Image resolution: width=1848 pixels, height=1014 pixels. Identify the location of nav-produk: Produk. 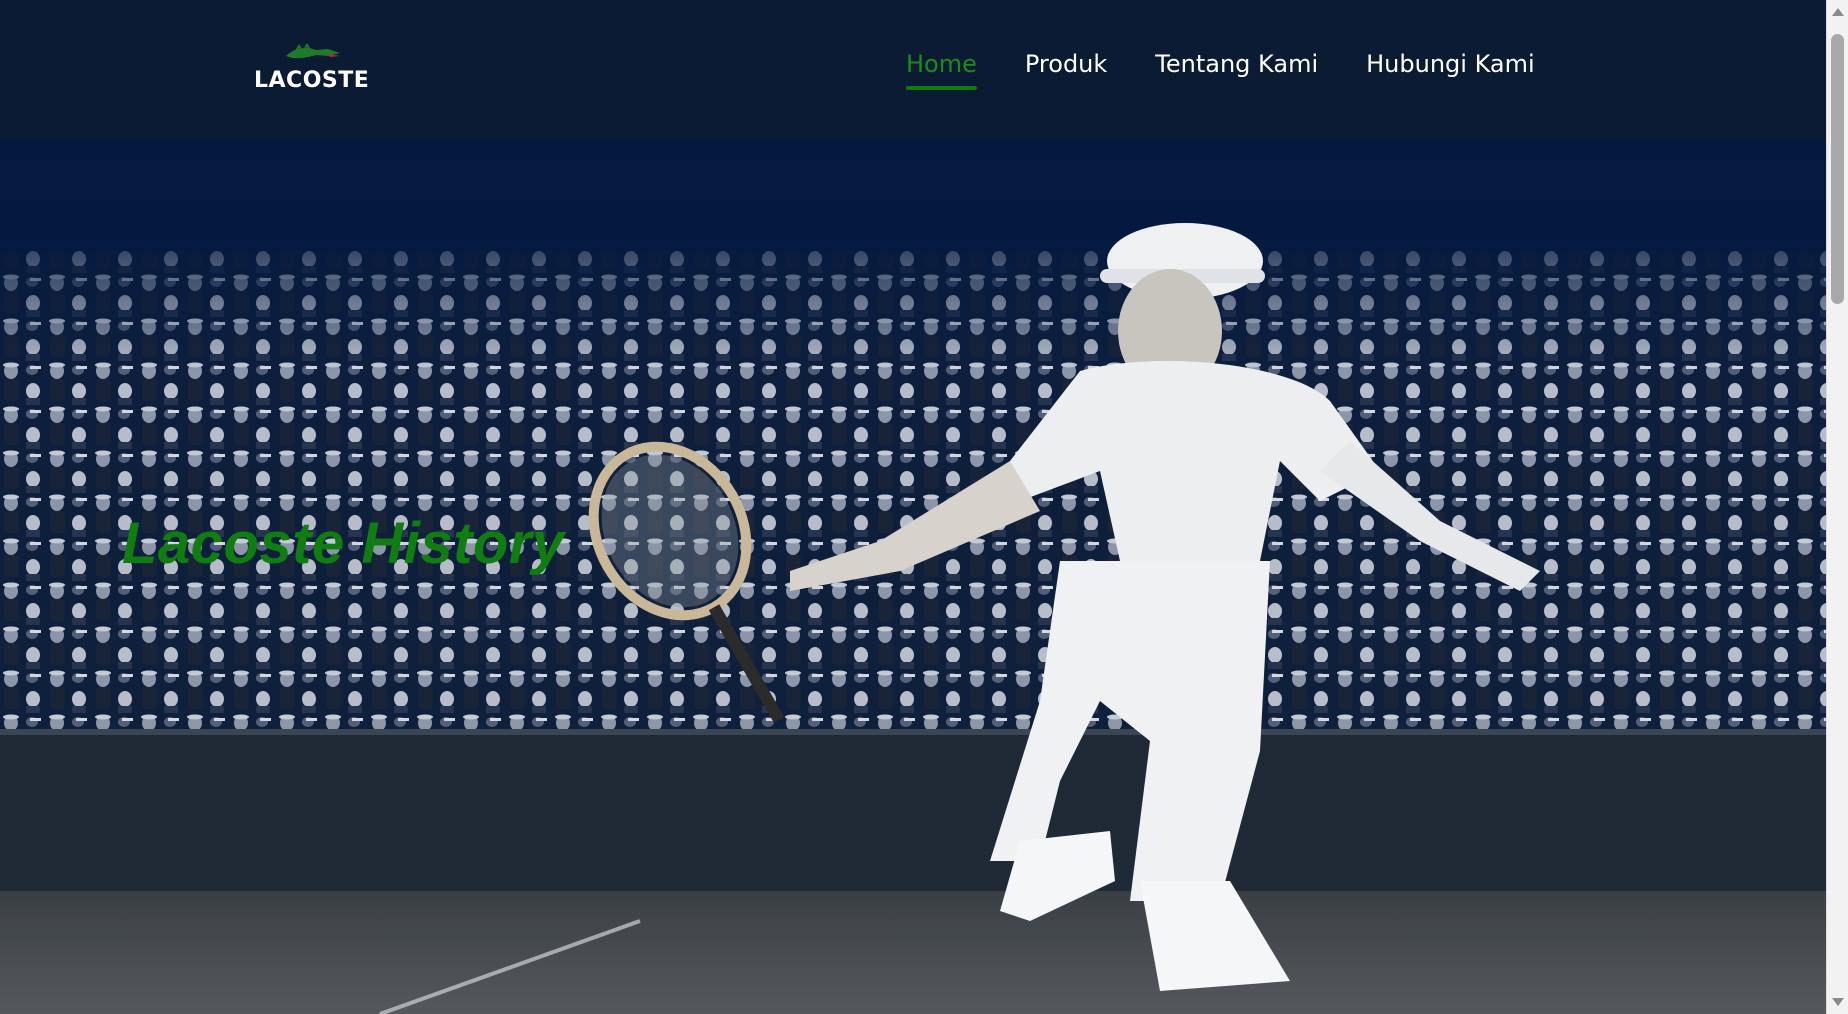
(1066, 67).